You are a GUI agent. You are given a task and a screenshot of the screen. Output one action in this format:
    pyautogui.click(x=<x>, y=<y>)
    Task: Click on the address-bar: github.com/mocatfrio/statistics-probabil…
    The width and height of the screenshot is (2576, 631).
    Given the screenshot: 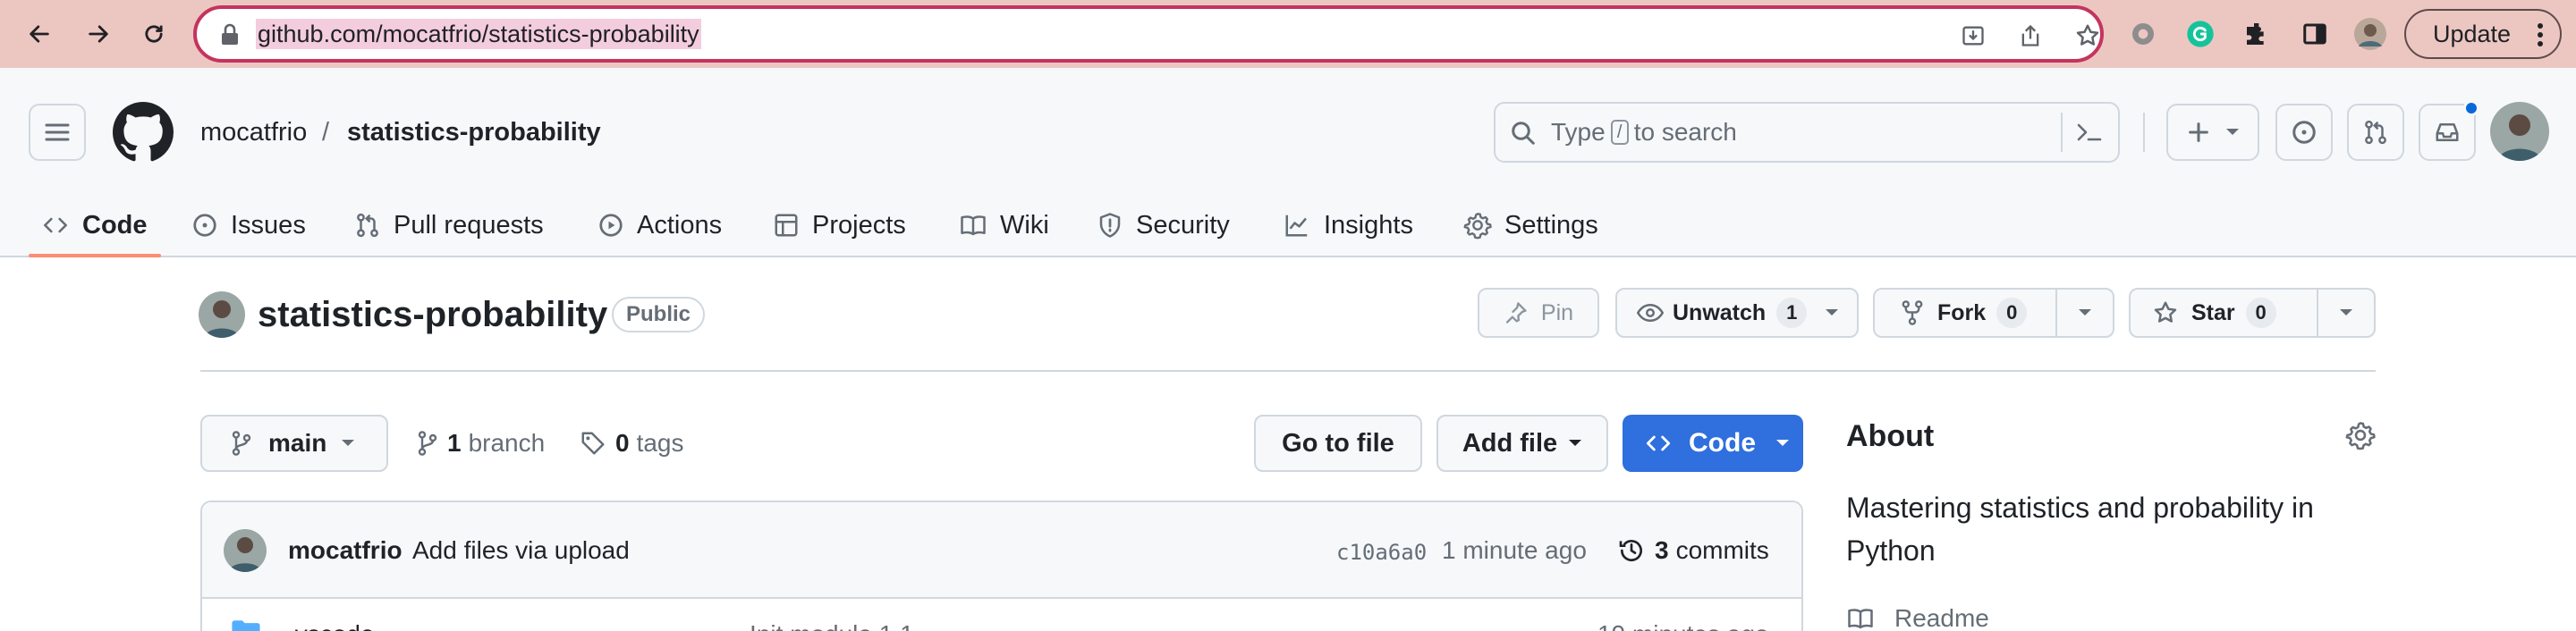 What is the action you would take?
    pyautogui.click(x=1148, y=34)
    